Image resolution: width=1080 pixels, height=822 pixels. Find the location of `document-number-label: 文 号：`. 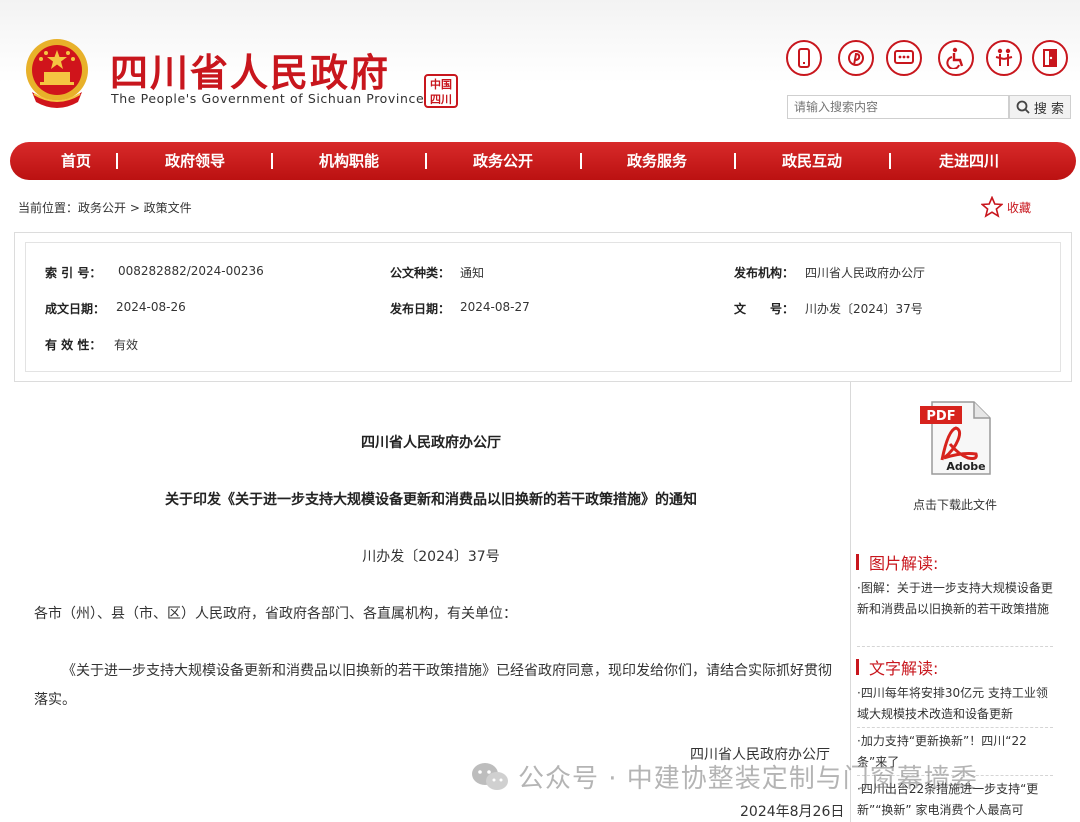

document-number-label: 文 号： is located at coordinates (764, 309).